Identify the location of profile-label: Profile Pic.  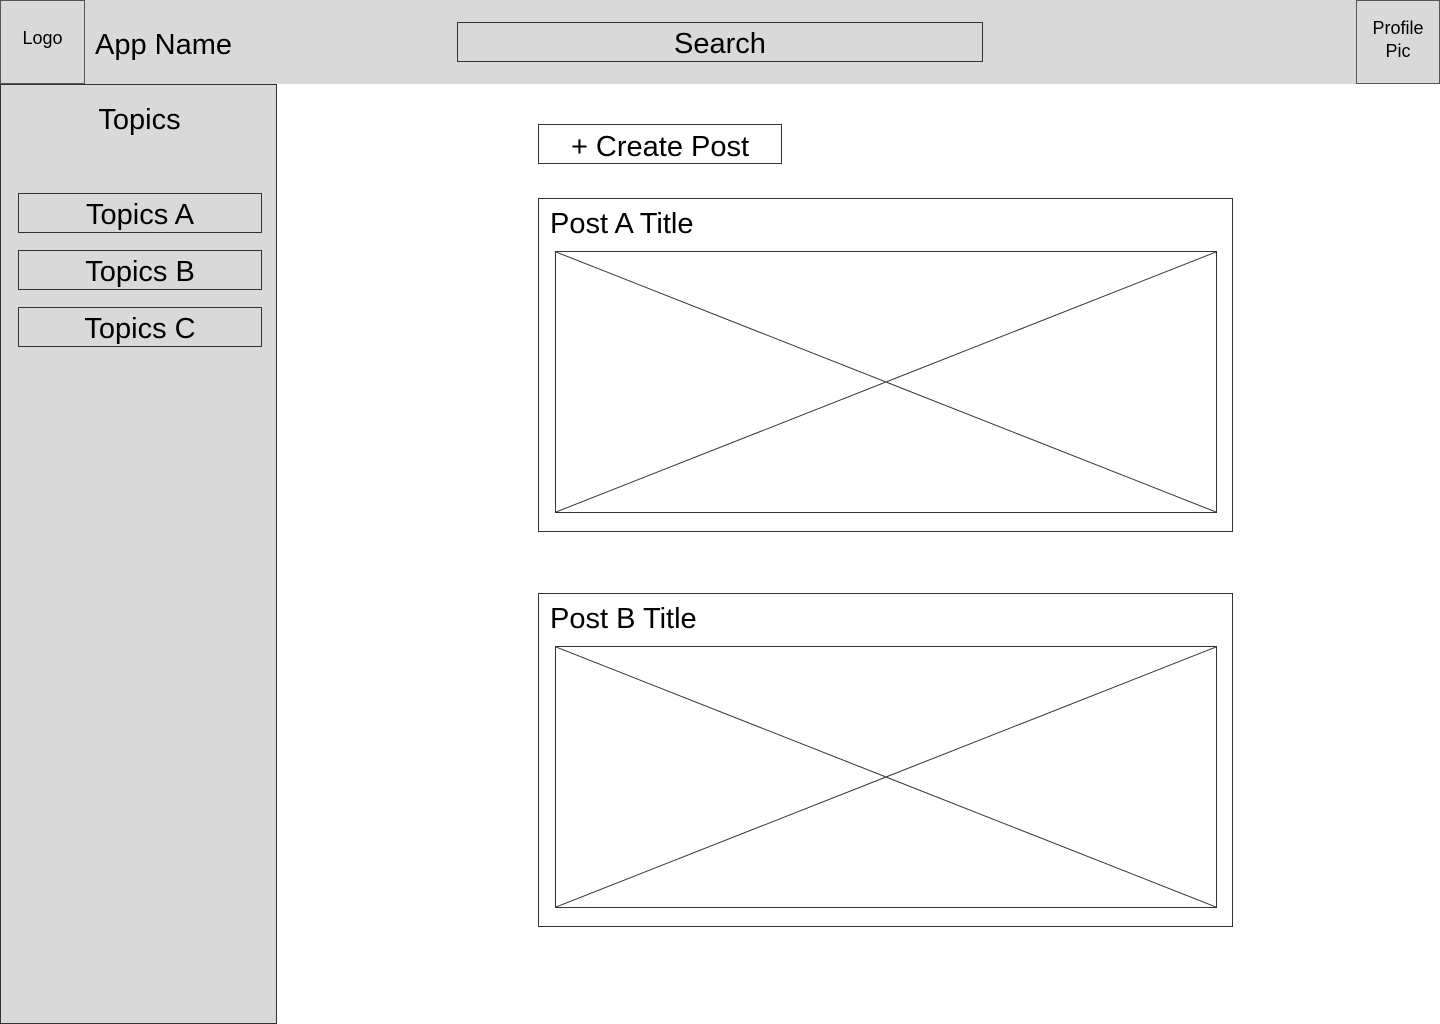
(1397, 40).